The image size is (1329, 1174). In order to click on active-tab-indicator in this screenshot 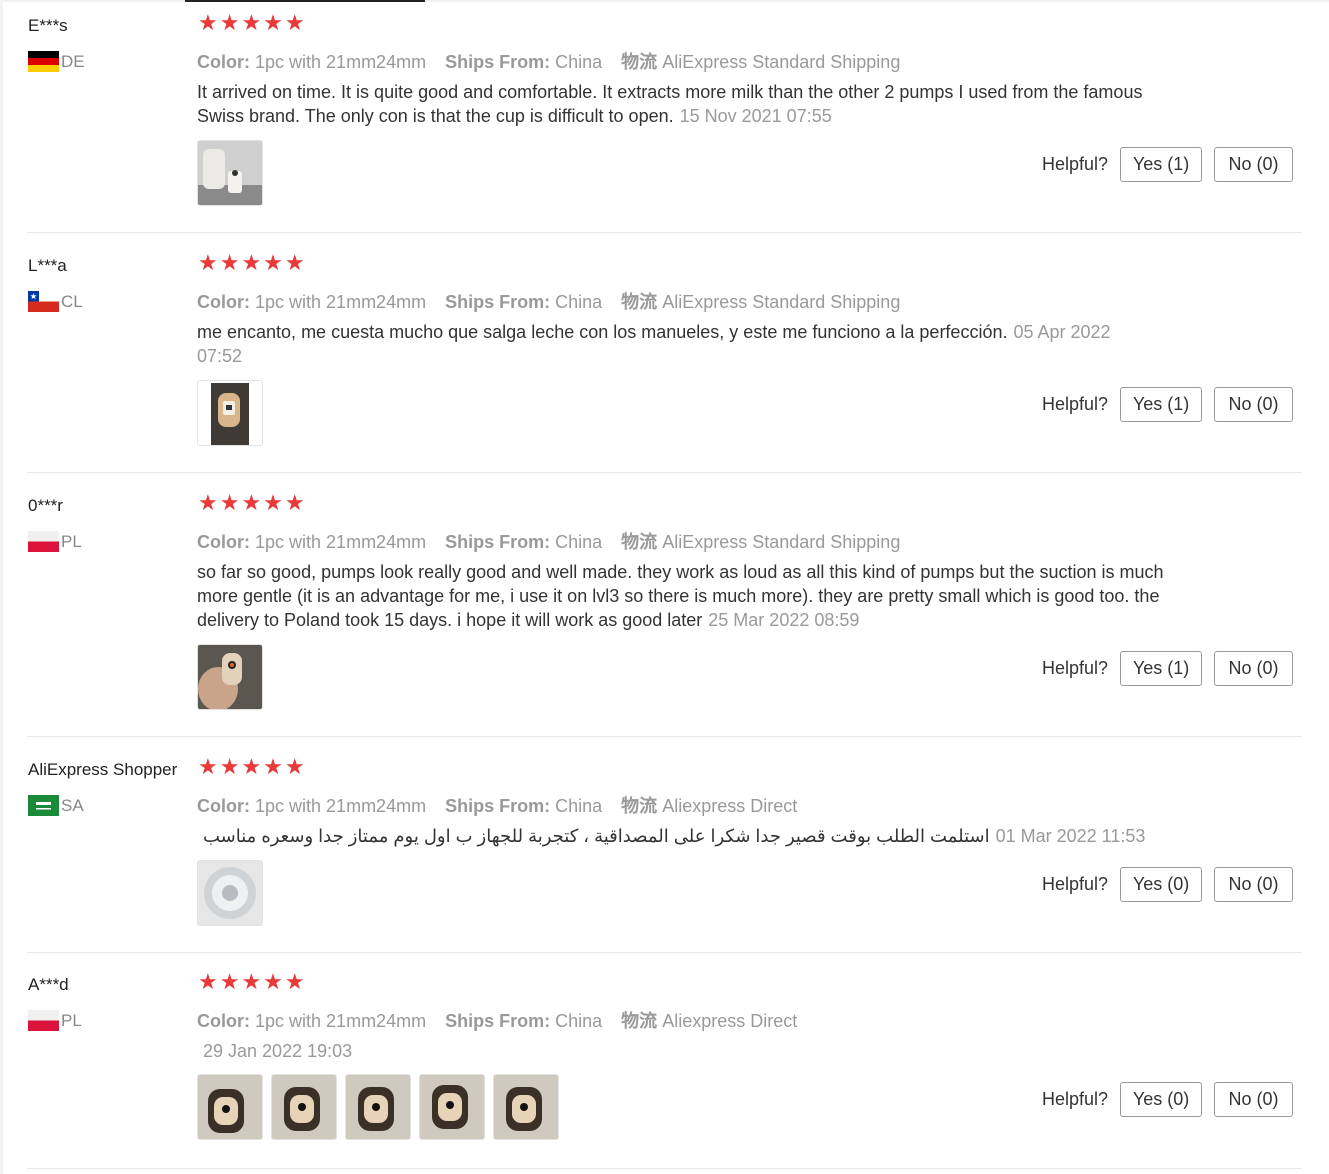, I will do `click(305, 1)`.